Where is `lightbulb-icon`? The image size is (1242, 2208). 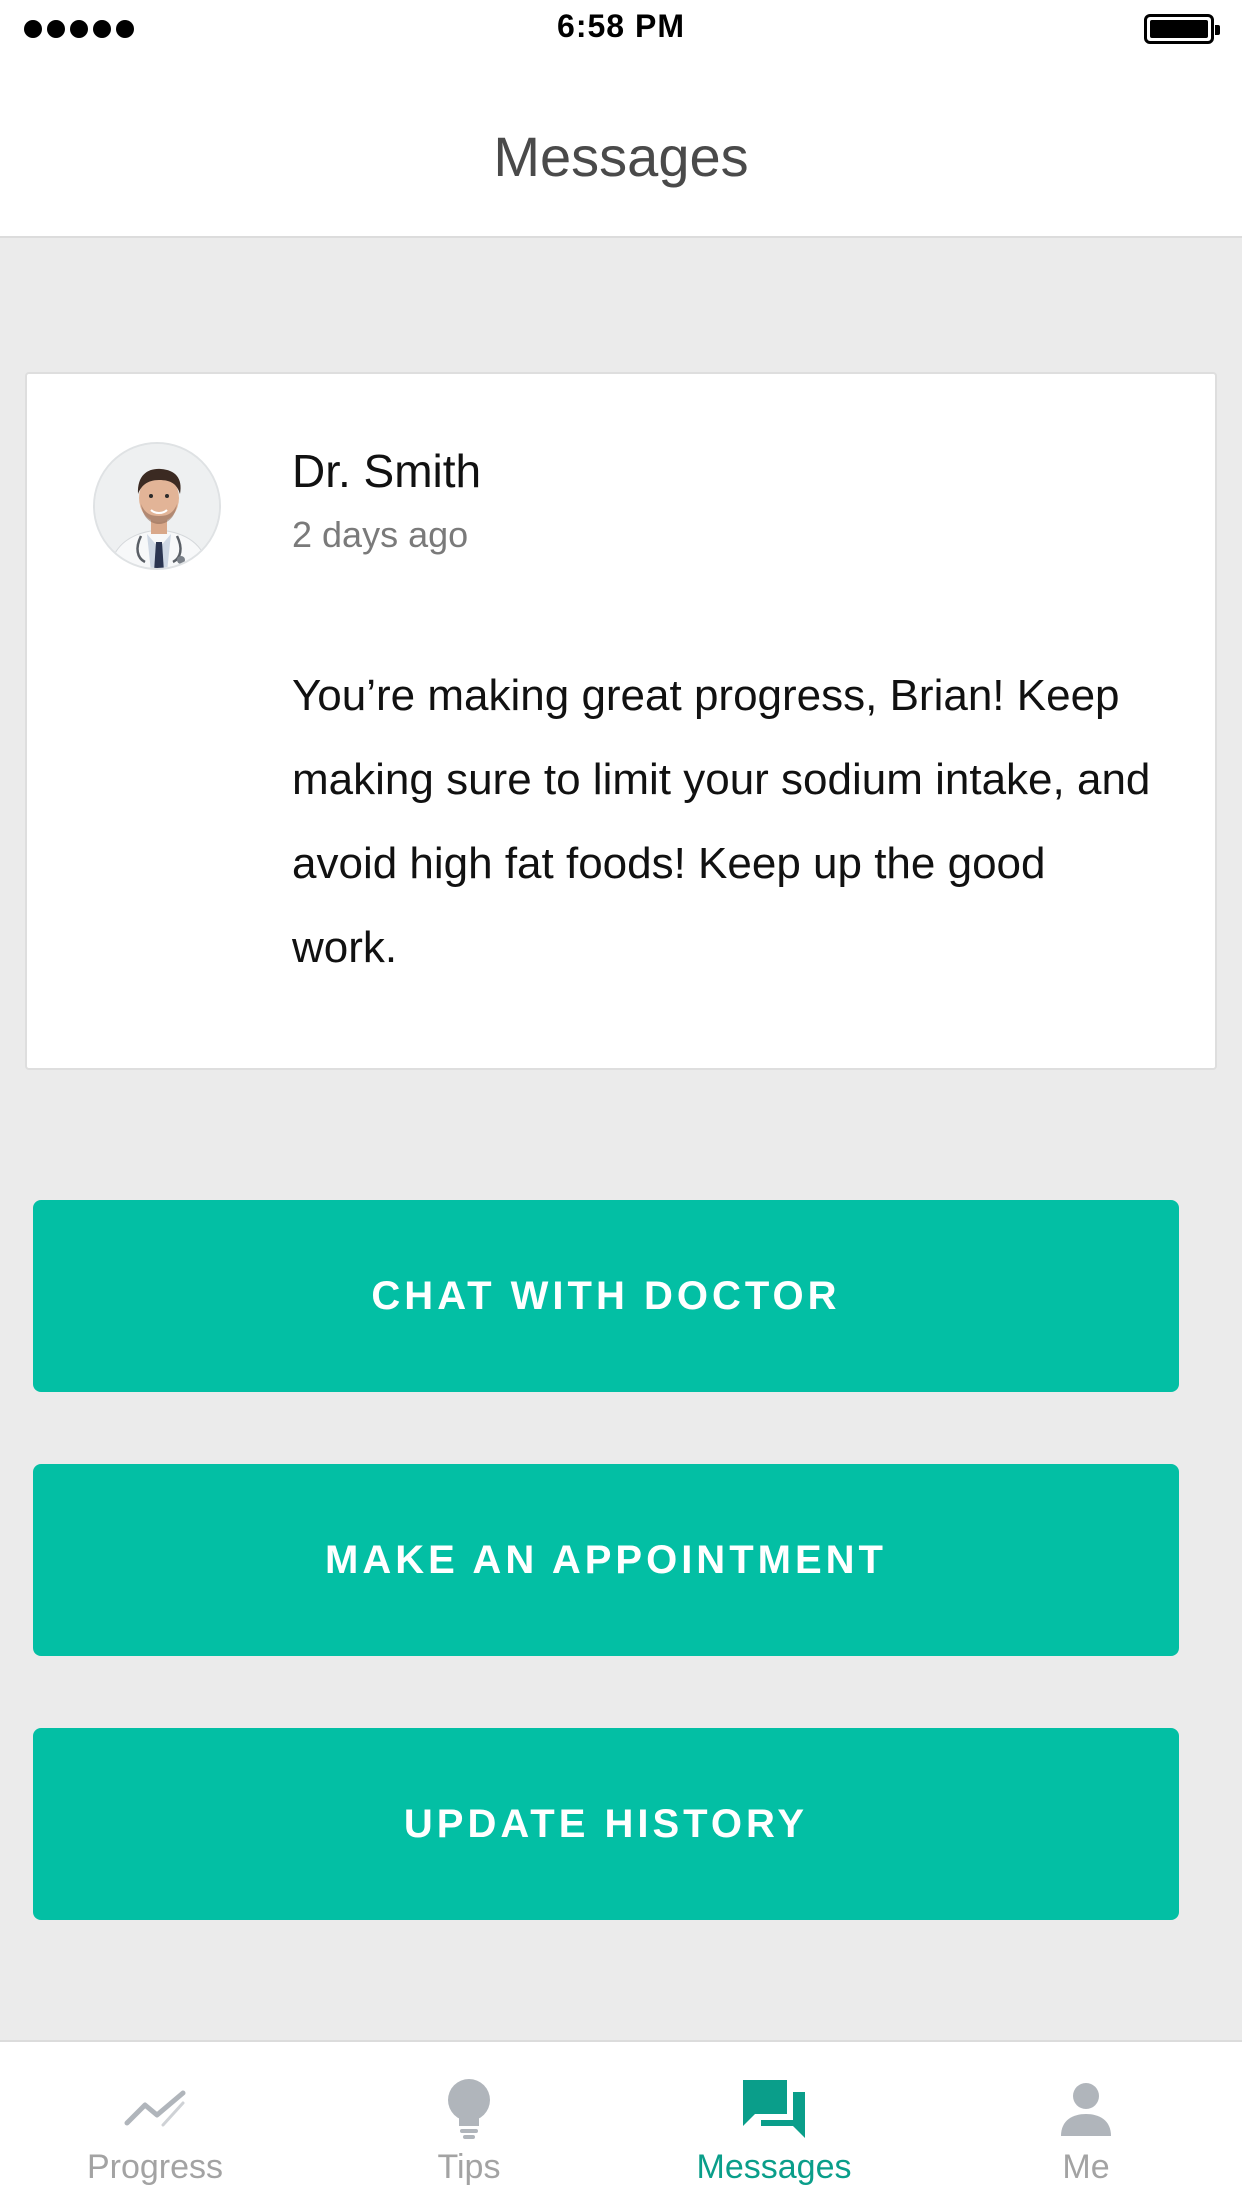
lightbulb-icon is located at coordinates (469, 2109).